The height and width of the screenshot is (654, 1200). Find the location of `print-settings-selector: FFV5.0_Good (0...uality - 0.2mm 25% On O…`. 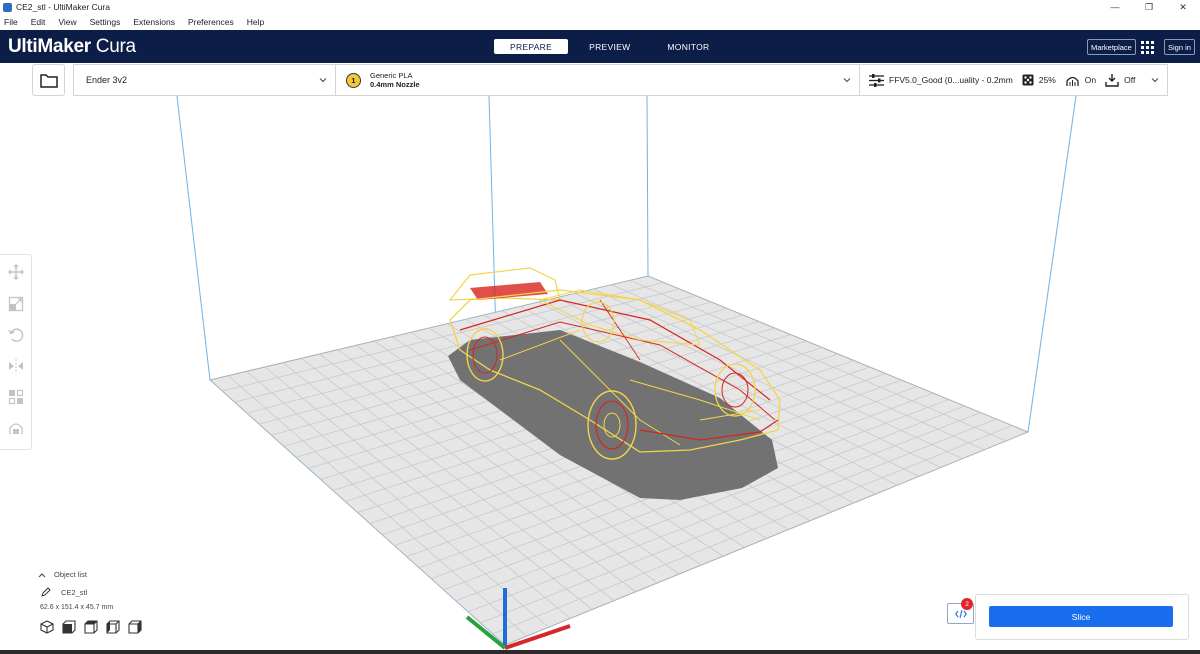

print-settings-selector: FFV5.0_Good (0...uality - 0.2mm 25% On O… is located at coordinates (1013, 80).